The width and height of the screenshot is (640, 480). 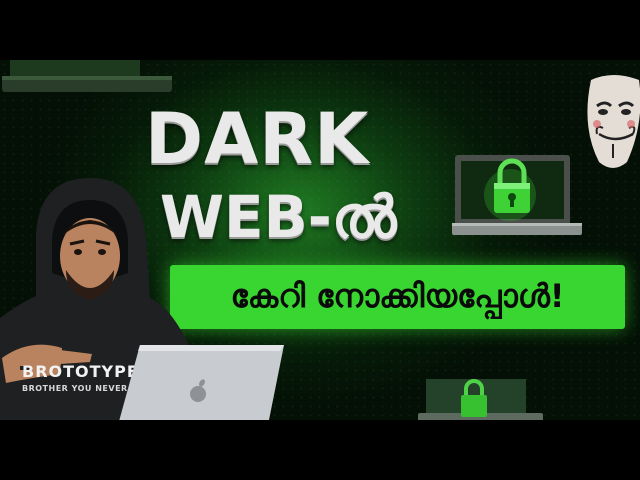 I want to click on subtitle-banner: കേറി നോക്കിയപ്പോൾ!, so click(x=397, y=297).